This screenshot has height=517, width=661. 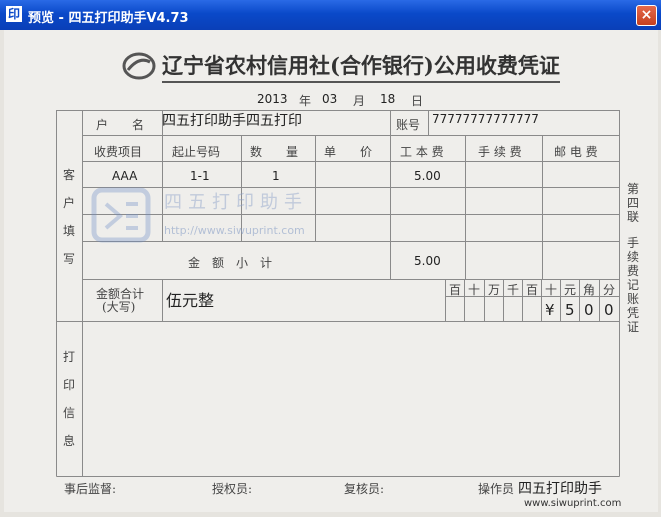 I want to click on unit-wan: 万, so click(x=494, y=290).